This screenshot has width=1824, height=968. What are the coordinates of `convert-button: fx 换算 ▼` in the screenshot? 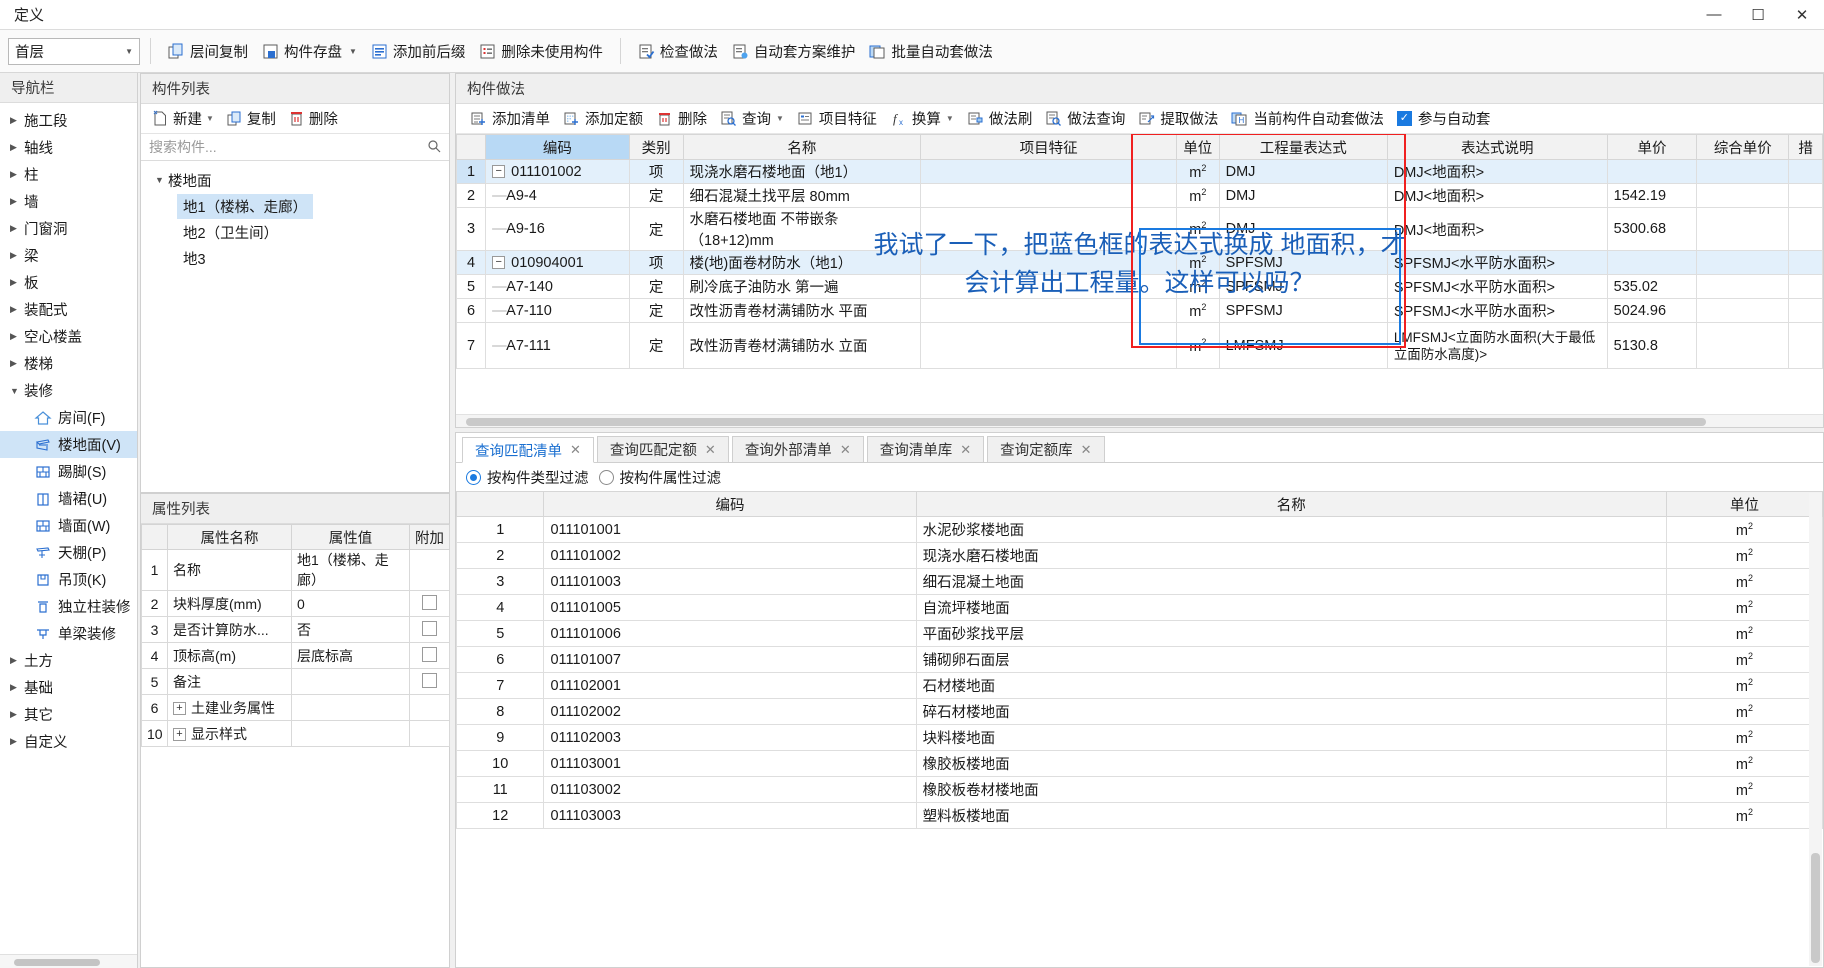 It's located at (922, 118).